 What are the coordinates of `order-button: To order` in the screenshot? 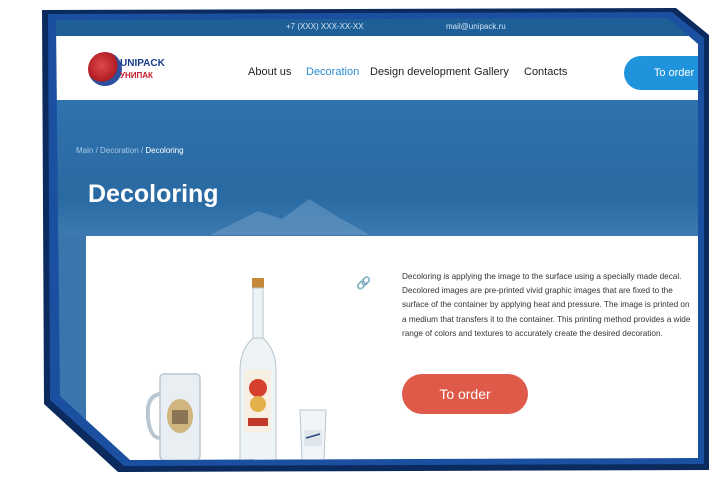 It's located at (465, 394).